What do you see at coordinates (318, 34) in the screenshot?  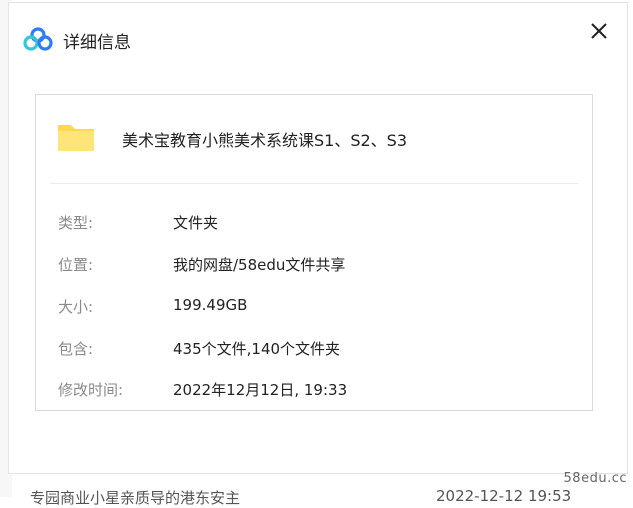 I see `dialog-titlebar: 详细信息` at bounding box center [318, 34].